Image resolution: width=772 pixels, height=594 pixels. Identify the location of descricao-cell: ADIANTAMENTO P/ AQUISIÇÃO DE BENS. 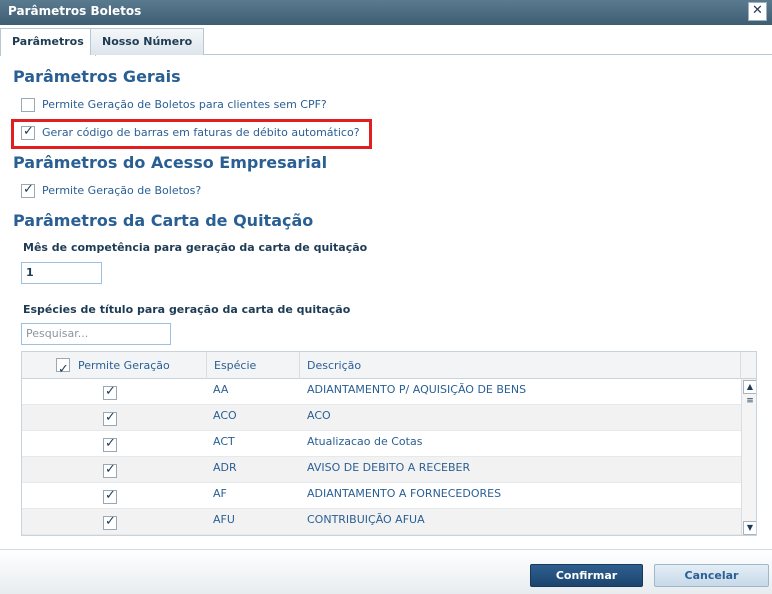
(417, 389).